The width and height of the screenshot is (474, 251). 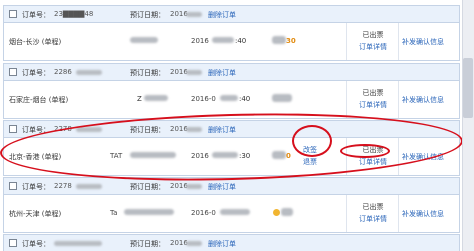 I want to click on refund-ticket-link: 退票, so click(x=310, y=162).